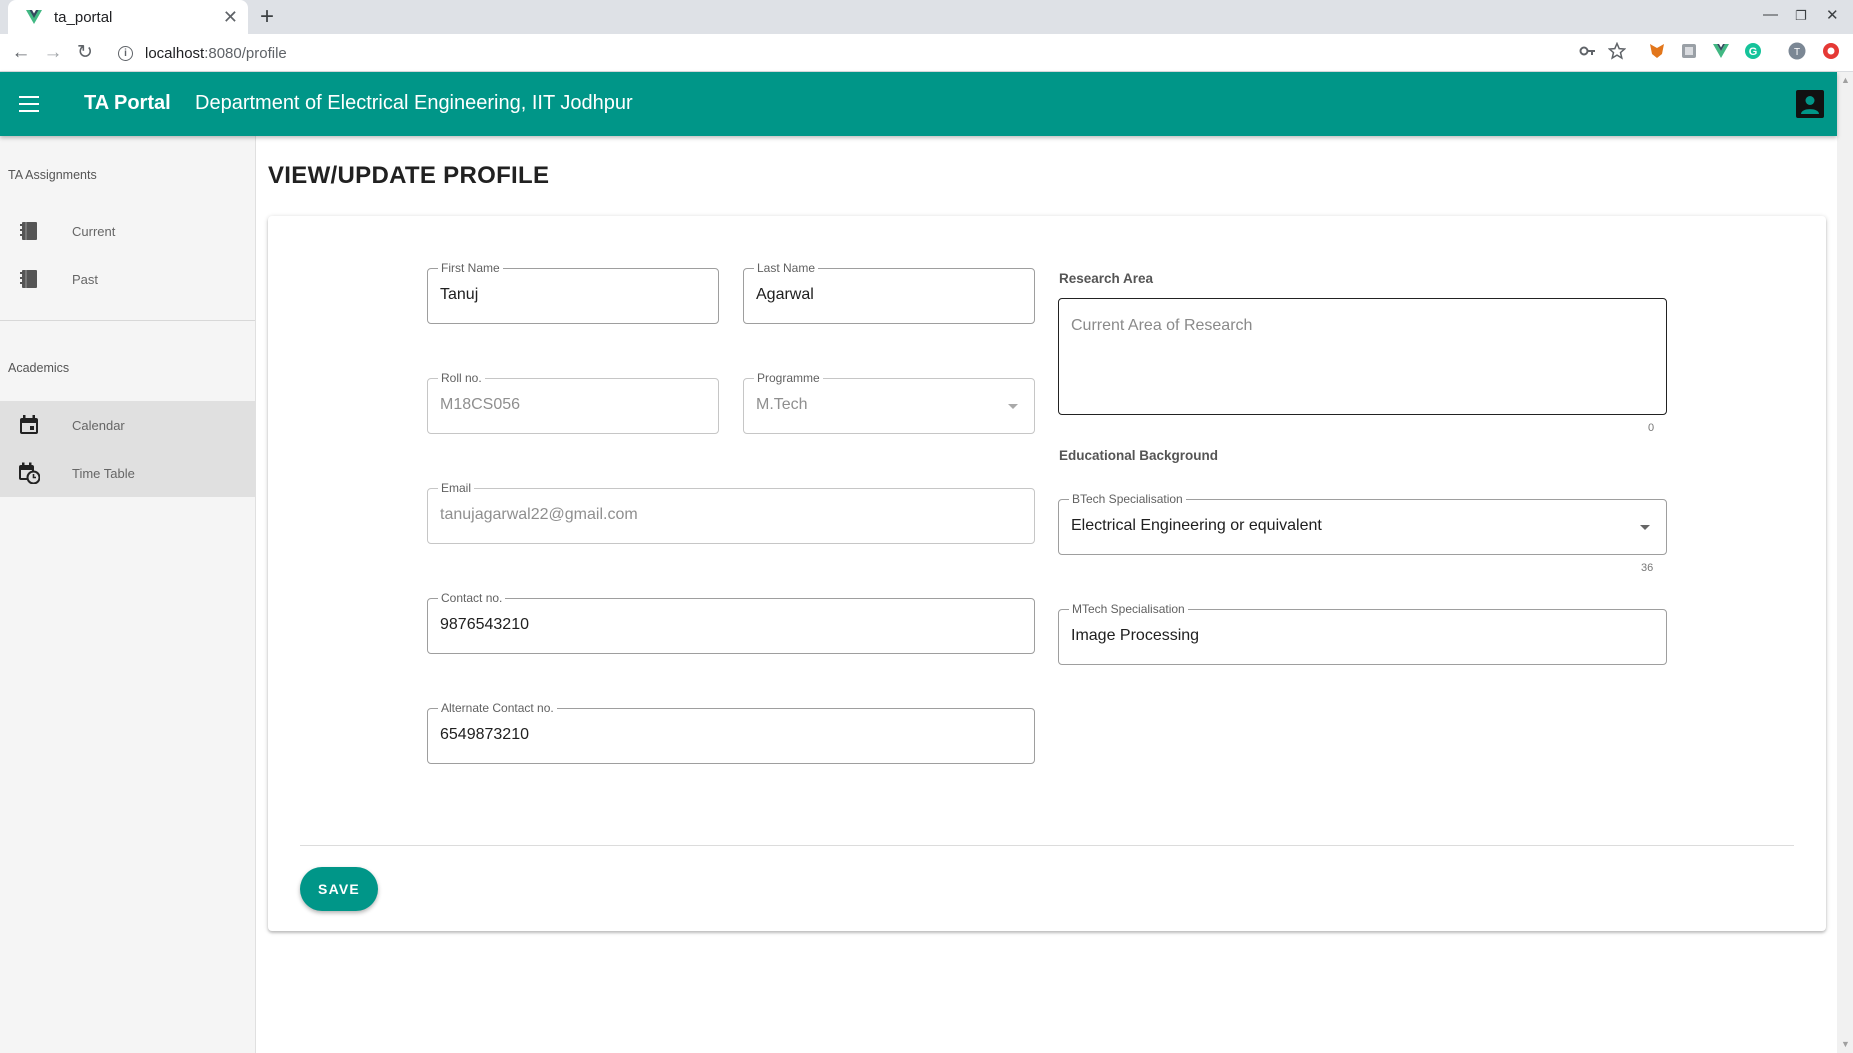 The width and height of the screenshot is (1853, 1053). I want to click on sidebar-item-time-table: Time Table, so click(127, 473).